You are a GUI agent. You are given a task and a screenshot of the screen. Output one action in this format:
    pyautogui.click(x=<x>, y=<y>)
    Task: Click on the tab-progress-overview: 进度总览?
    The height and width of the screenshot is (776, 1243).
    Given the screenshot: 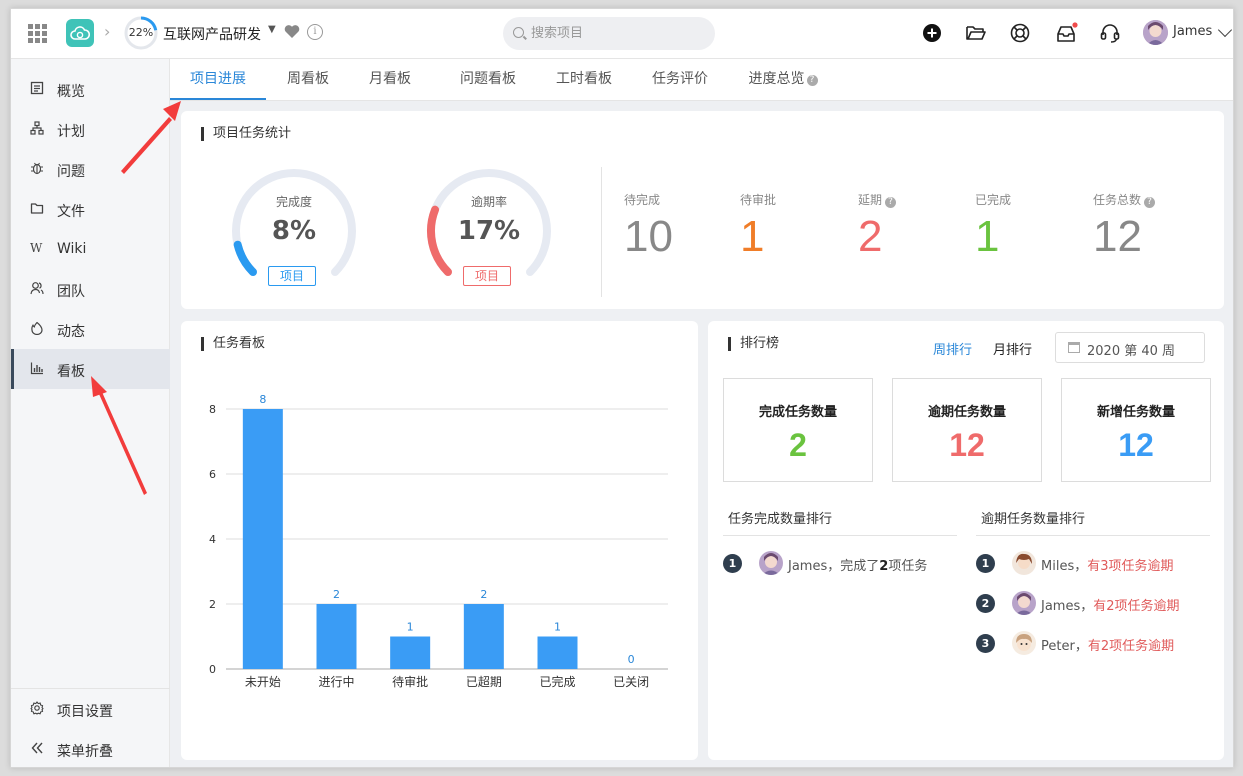 What is the action you would take?
    pyautogui.click(x=783, y=79)
    